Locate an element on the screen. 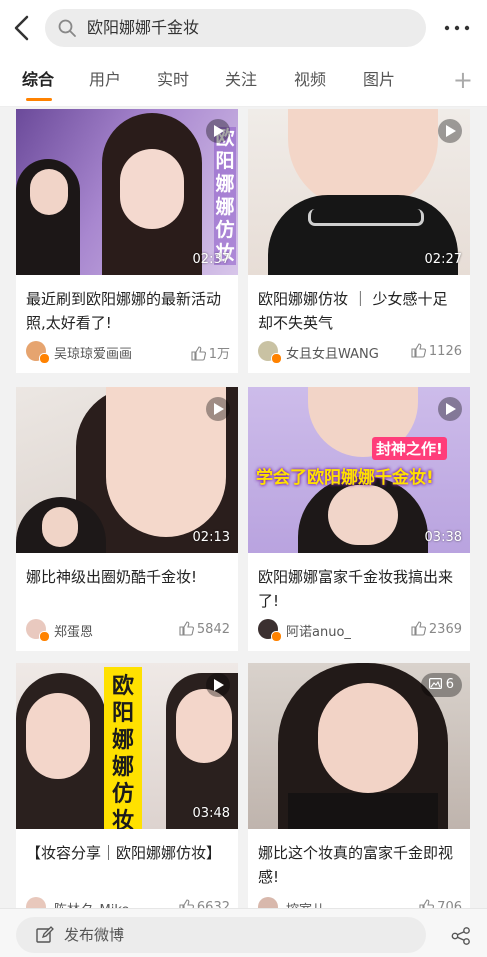 The height and width of the screenshot is (957, 487). video-duration: 02:37 is located at coordinates (211, 259).